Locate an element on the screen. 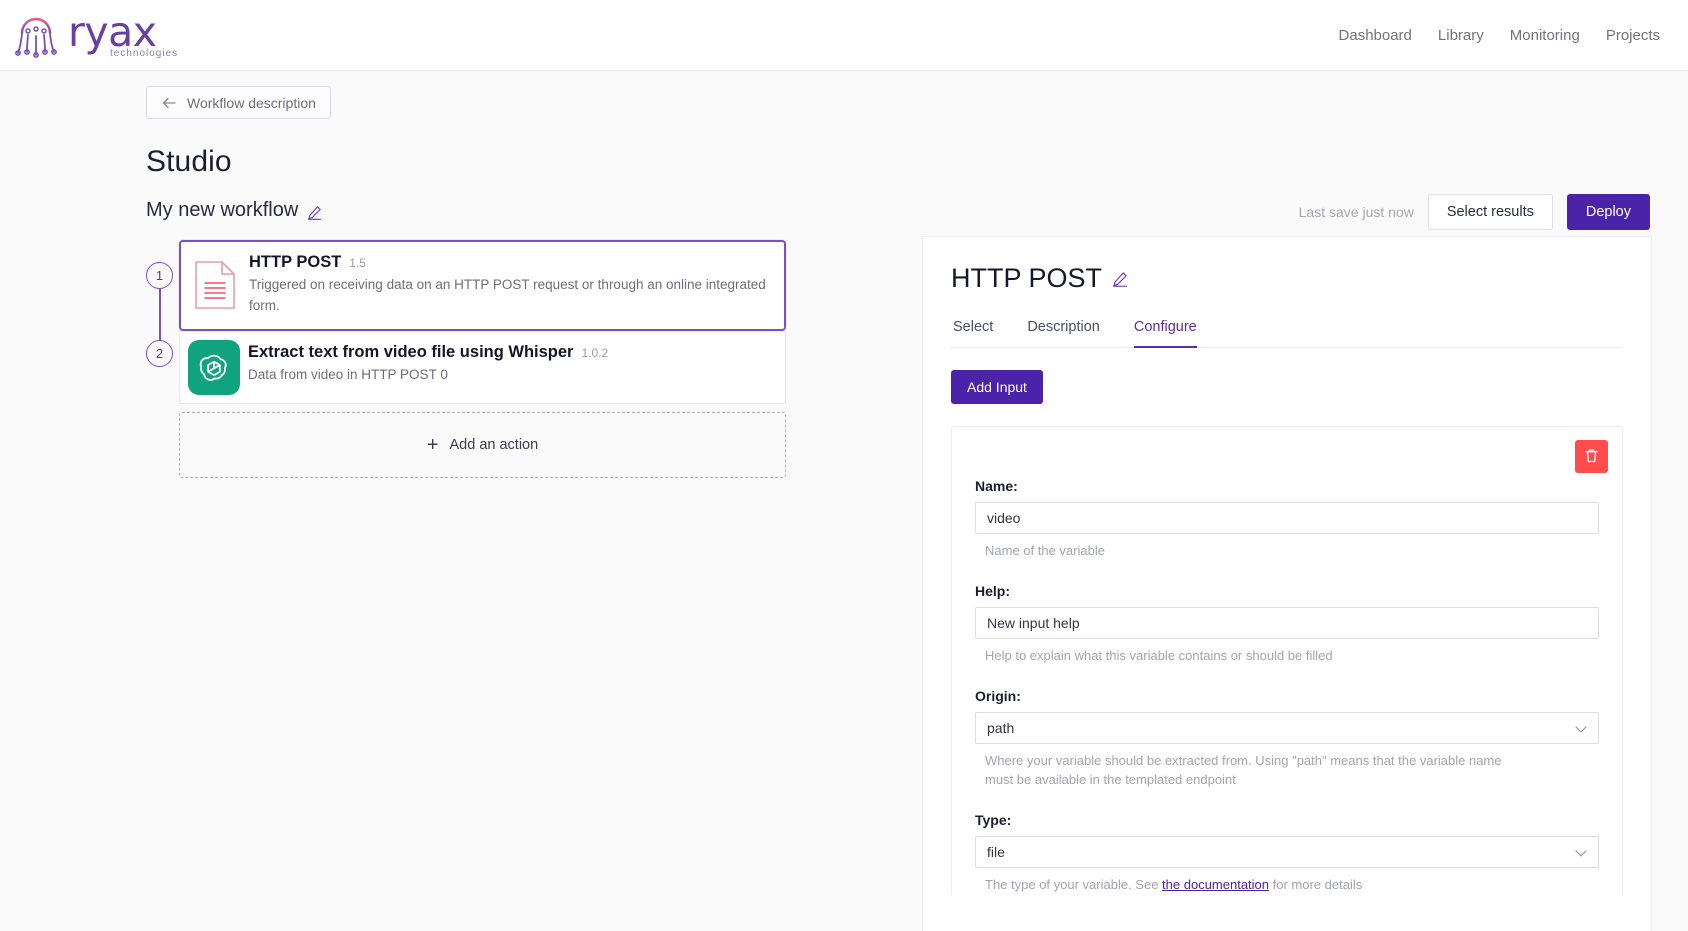 The image size is (1688, 931). field-label-origin: Origin: is located at coordinates (998, 695).